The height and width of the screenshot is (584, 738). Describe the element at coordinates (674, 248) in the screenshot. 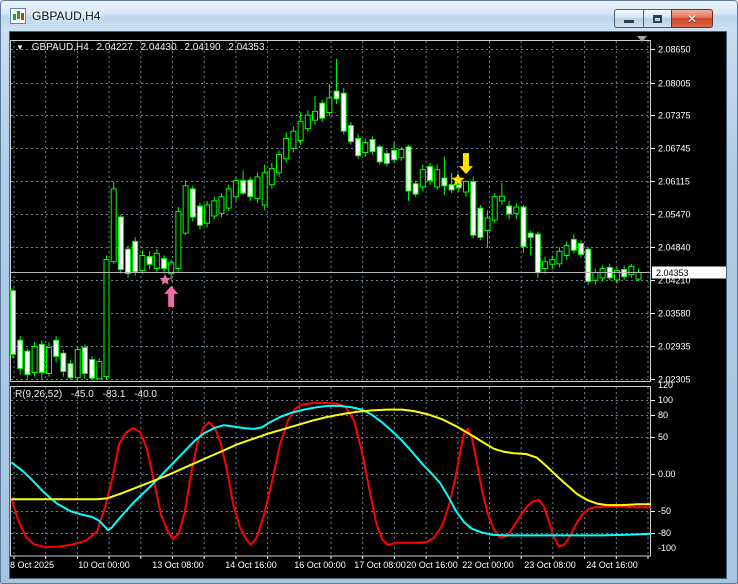

I see `price-axis-label: 2.04840` at that location.